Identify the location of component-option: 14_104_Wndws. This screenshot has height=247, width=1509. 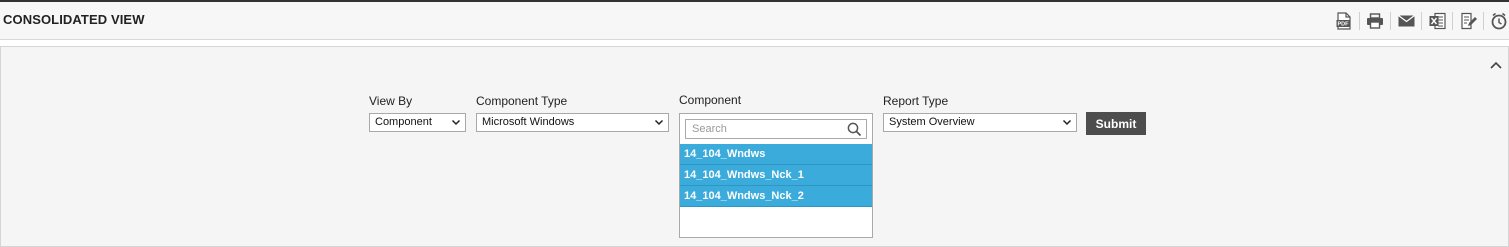
(776, 154).